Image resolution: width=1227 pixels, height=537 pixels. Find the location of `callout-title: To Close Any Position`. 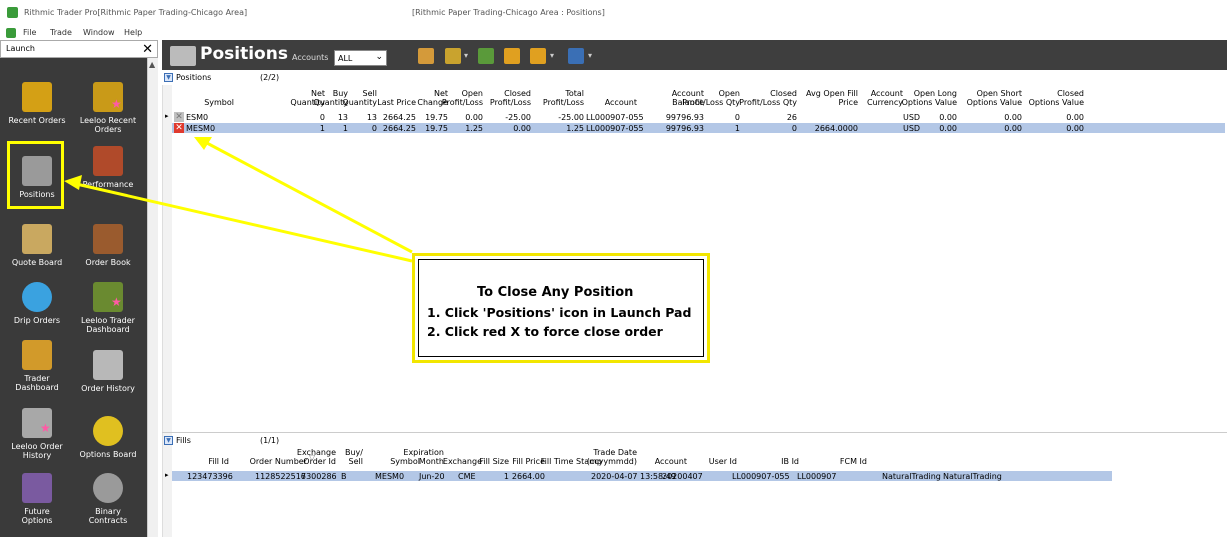

callout-title: To Close Any Position is located at coordinates (555, 292).